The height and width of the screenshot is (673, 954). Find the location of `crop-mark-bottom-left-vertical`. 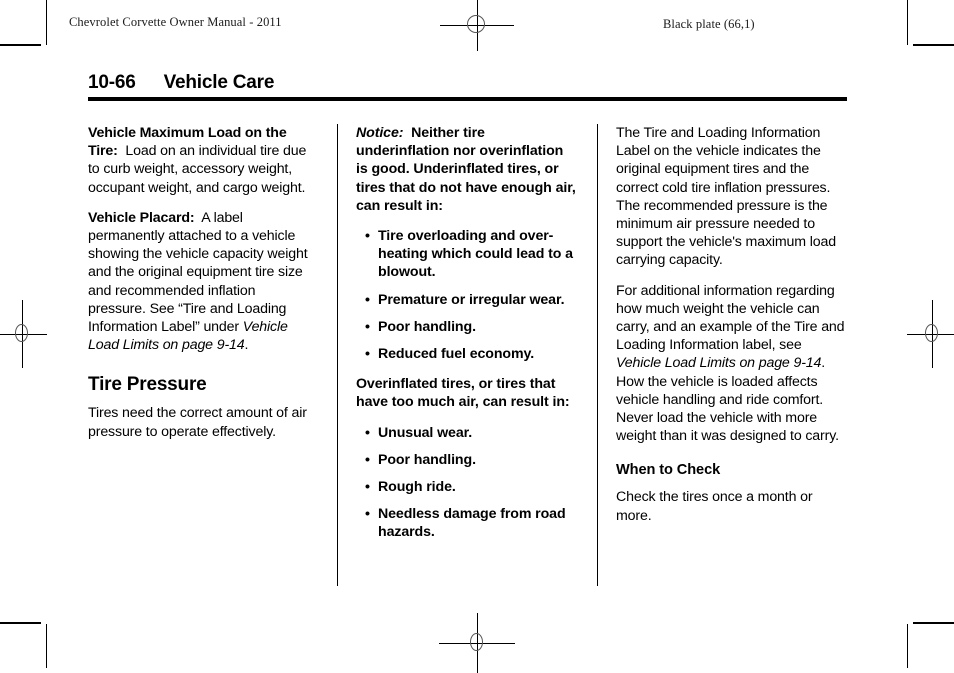

crop-mark-bottom-left-vertical is located at coordinates (46, 646).